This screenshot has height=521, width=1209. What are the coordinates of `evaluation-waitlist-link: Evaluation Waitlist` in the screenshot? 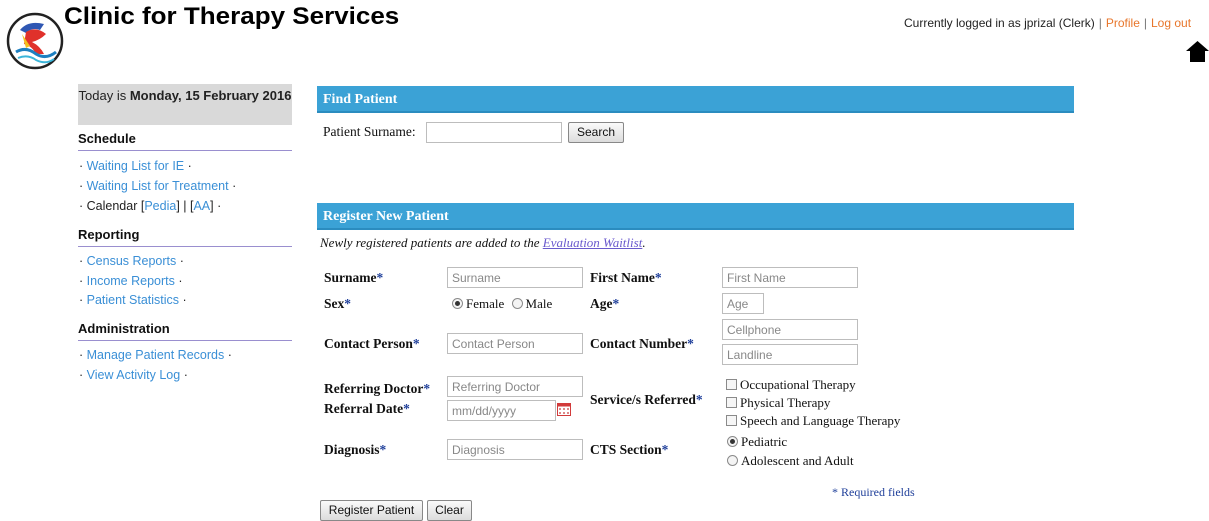 It's located at (593, 242).